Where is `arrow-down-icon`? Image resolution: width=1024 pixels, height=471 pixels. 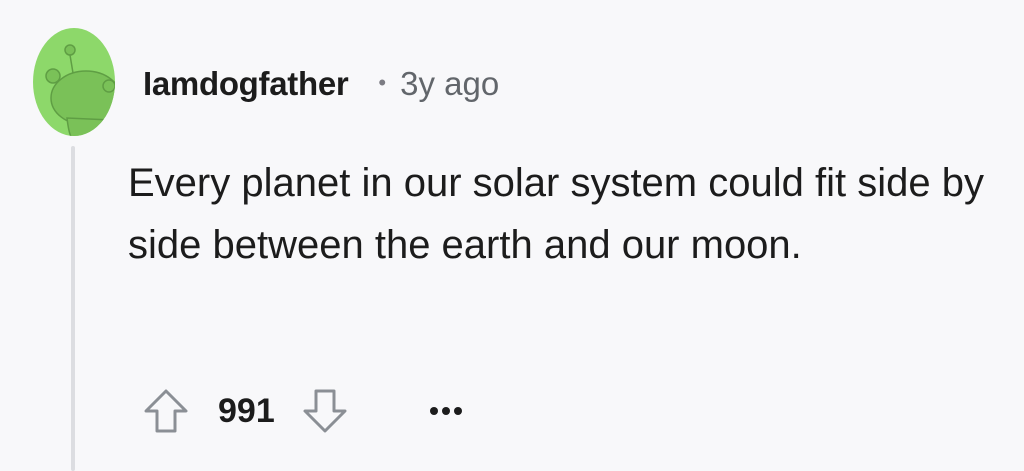 arrow-down-icon is located at coordinates (325, 411).